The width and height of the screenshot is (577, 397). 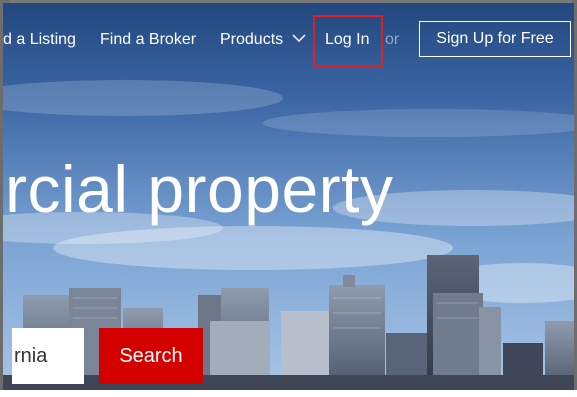 What do you see at coordinates (199, 189) in the screenshot?
I see `hero-headline: rcial property` at bounding box center [199, 189].